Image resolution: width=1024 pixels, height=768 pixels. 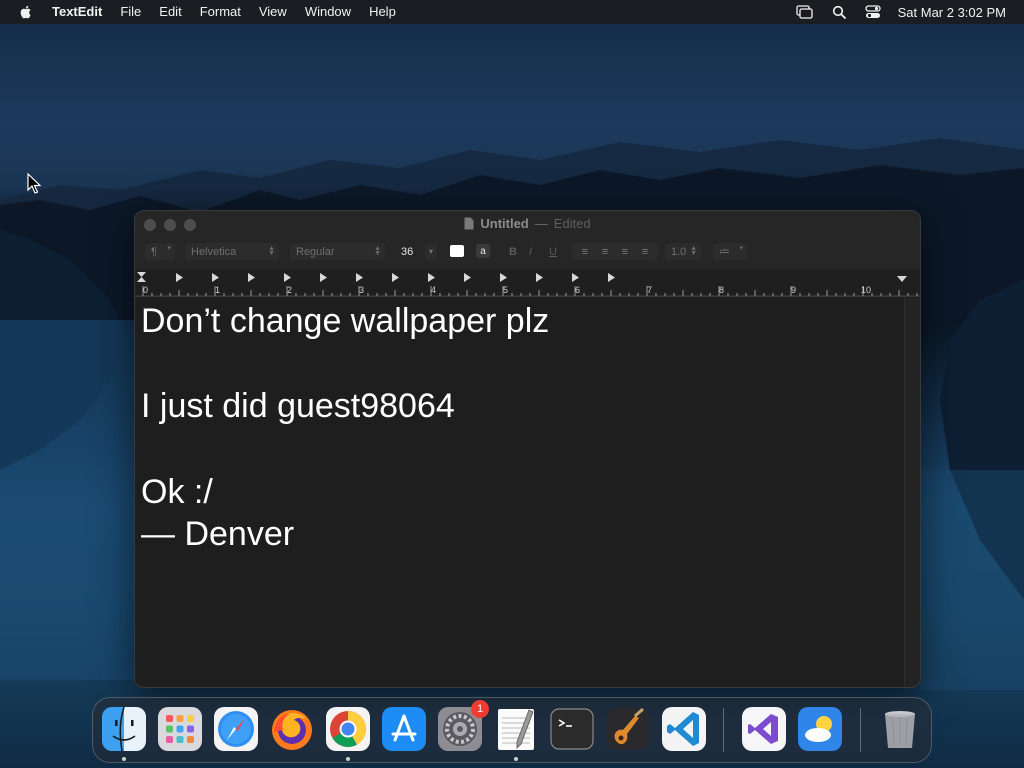 I want to click on background-color-label: a, so click(x=483, y=251).